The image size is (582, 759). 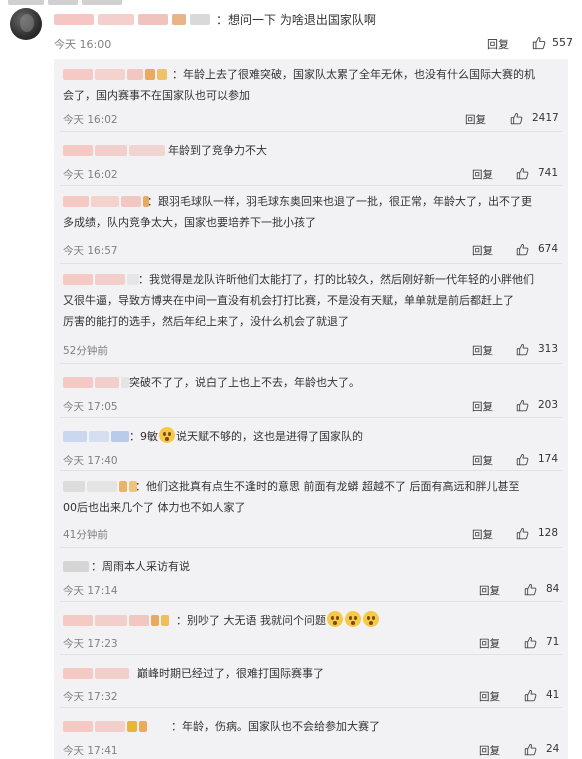 What do you see at coordinates (553, 589) in the screenshot?
I see `like-count: 84` at bounding box center [553, 589].